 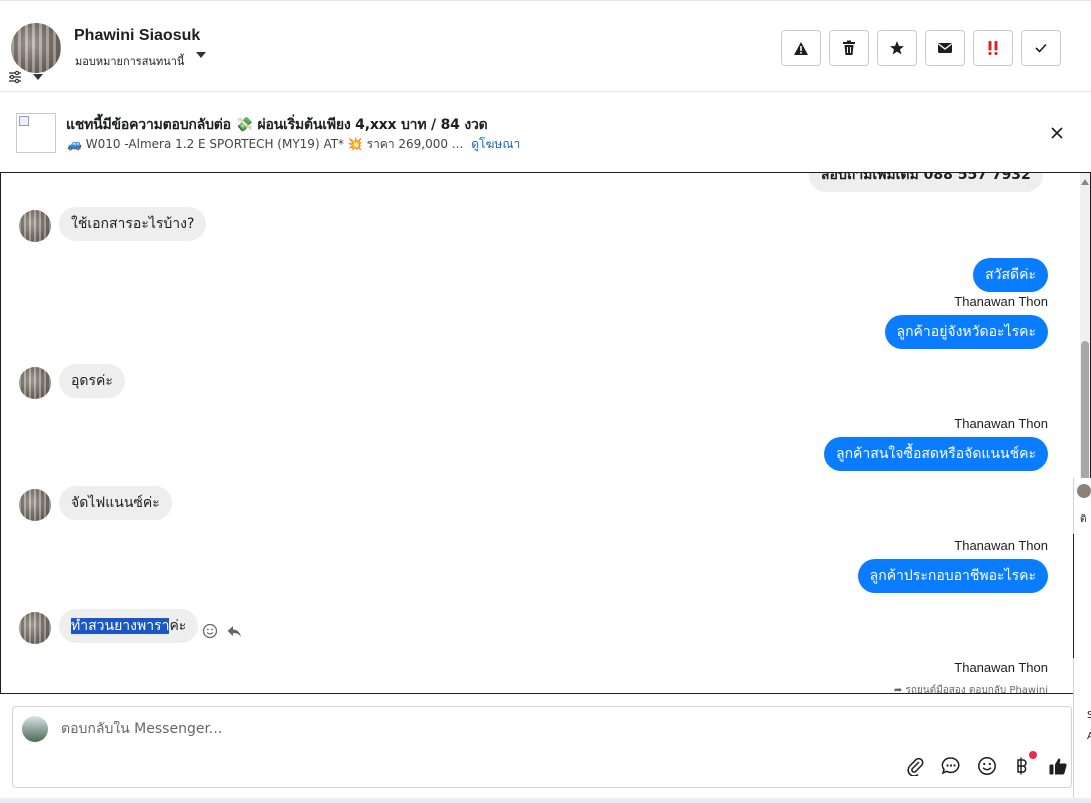 What do you see at coordinates (1085, 182) in the screenshot?
I see `scroll-up-arrow-icon` at bounding box center [1085, 182].